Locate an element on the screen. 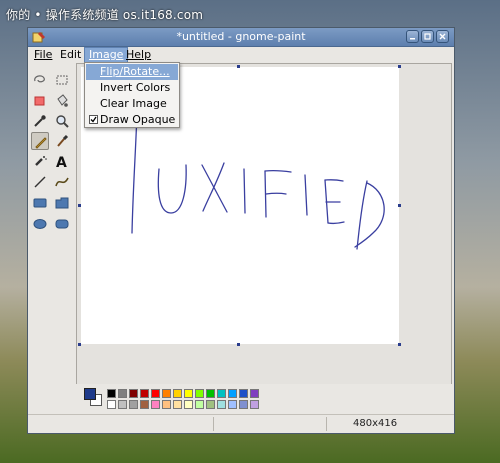 The image size is (500, 463). tool-curve is located at coordinates (62, 182).